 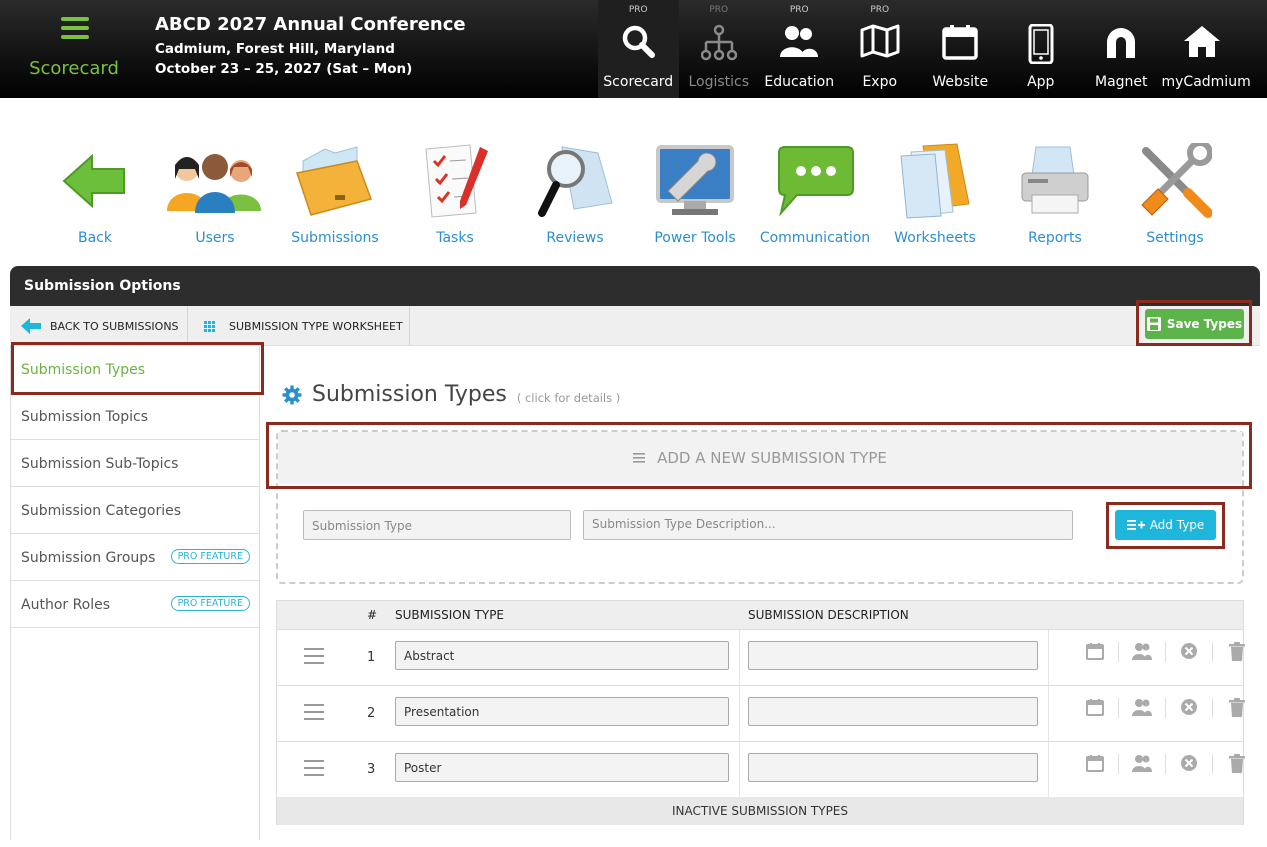 What do you see at coordinates (1055, 181) in the screenshot?
I see `printer-icon` at bounding box center [1055, 181].